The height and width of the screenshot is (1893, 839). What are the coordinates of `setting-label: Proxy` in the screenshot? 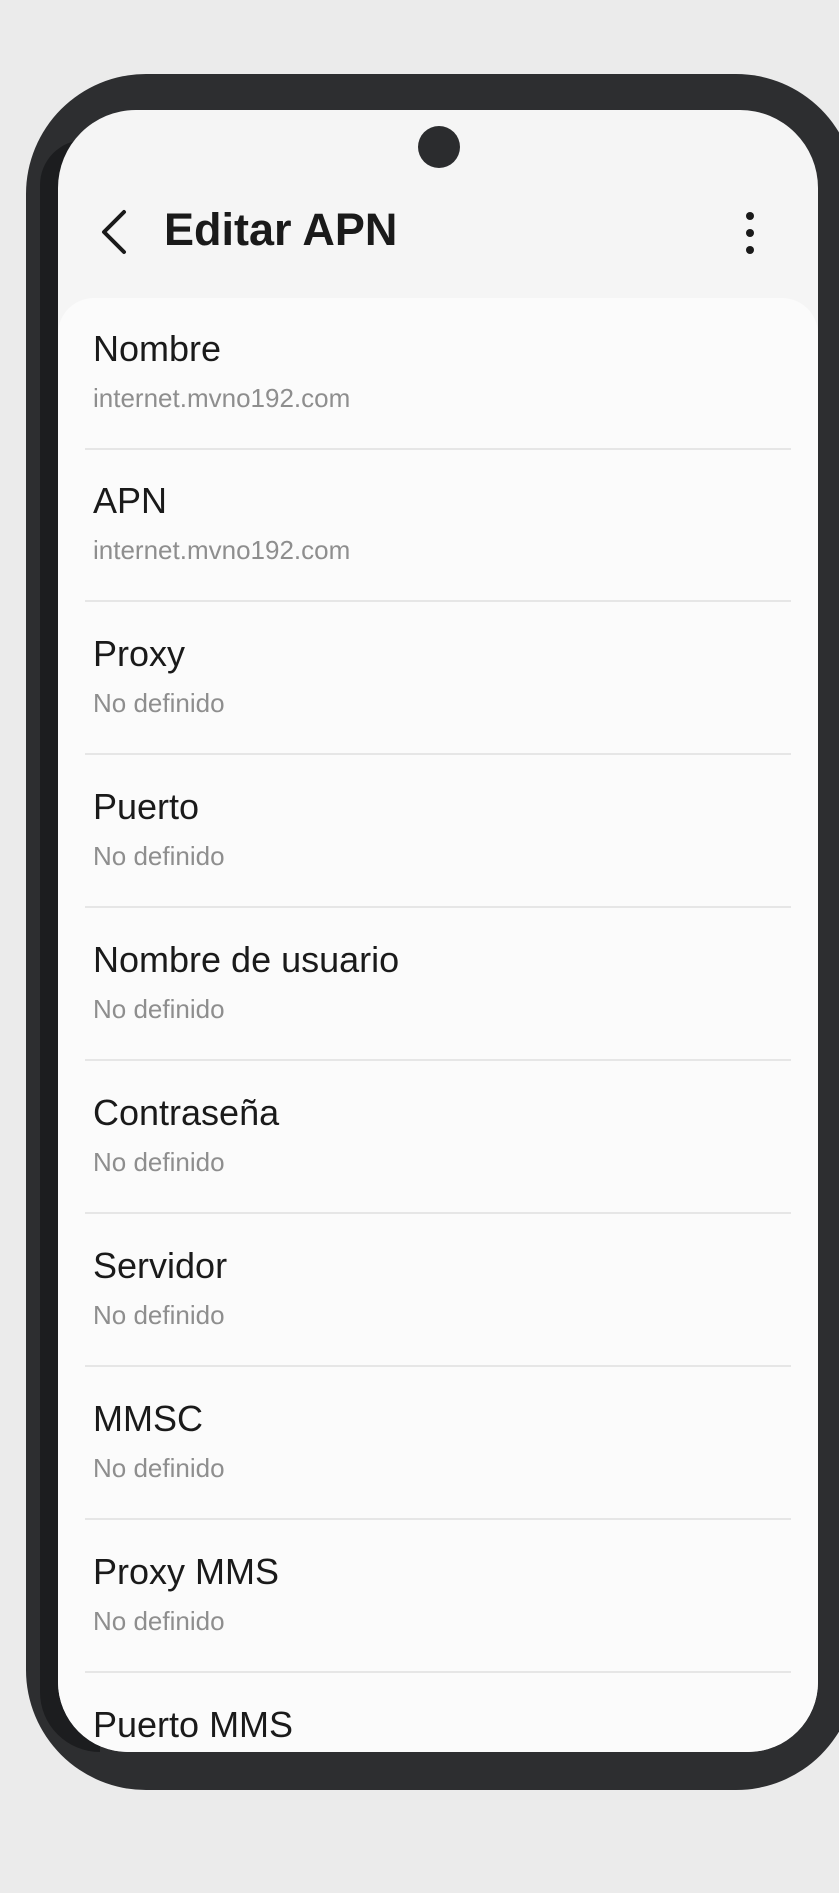 It's located at (139, 653).